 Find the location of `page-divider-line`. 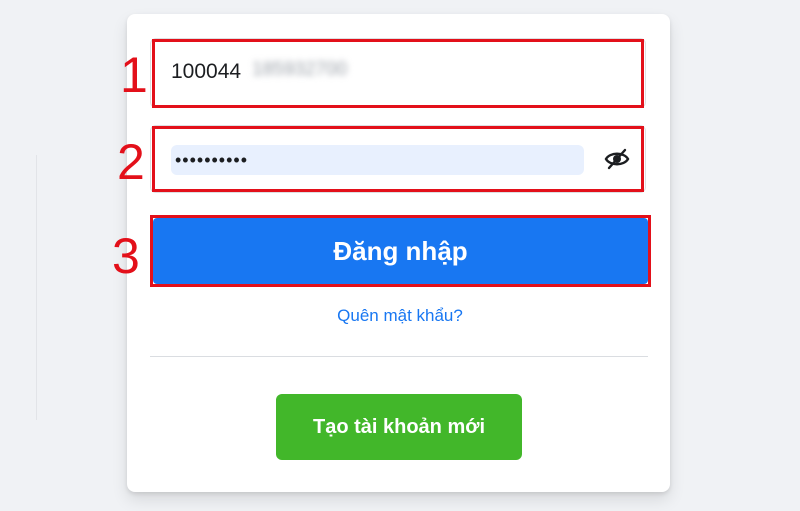

page-divider-line is located at coordinates (36, 287).